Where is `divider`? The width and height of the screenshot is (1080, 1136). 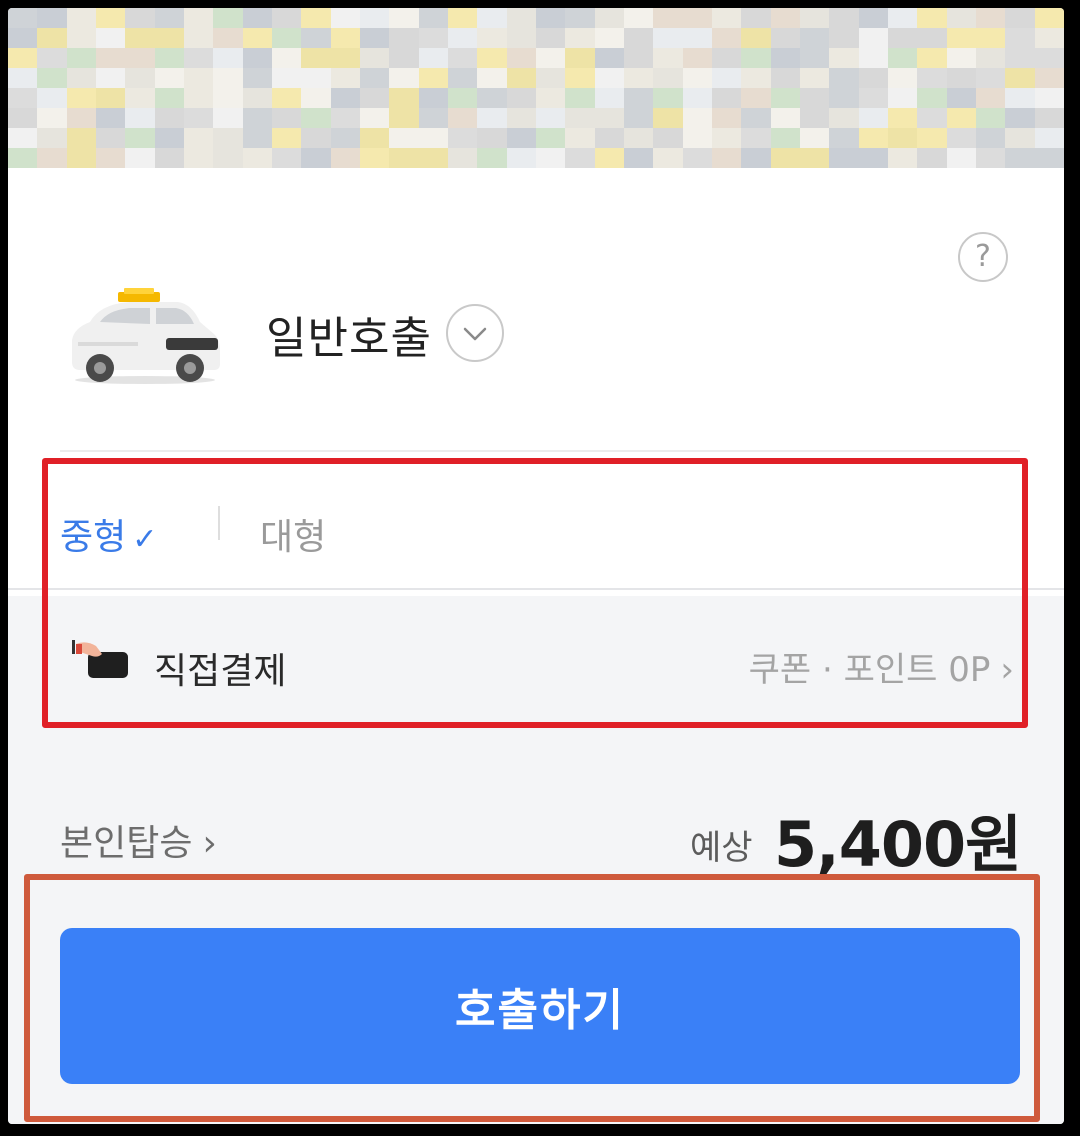 divider is located at coordinates (540, 451).